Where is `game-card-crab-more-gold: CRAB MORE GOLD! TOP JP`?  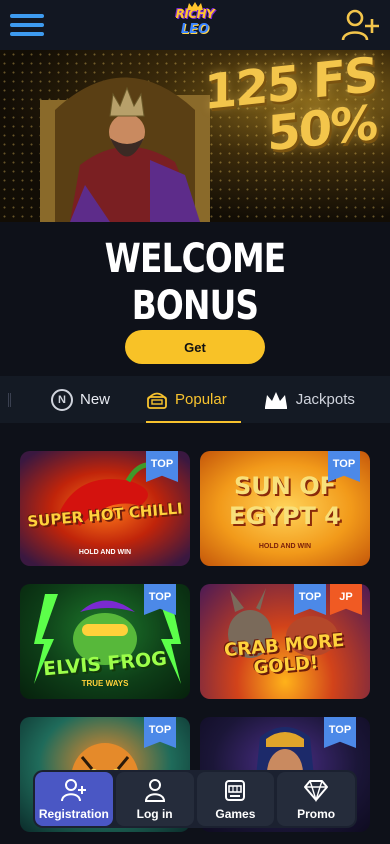
game-card-crab-more-gold: CRAB MORE GOLD! TOP JP is located at coordinates (285, 641).